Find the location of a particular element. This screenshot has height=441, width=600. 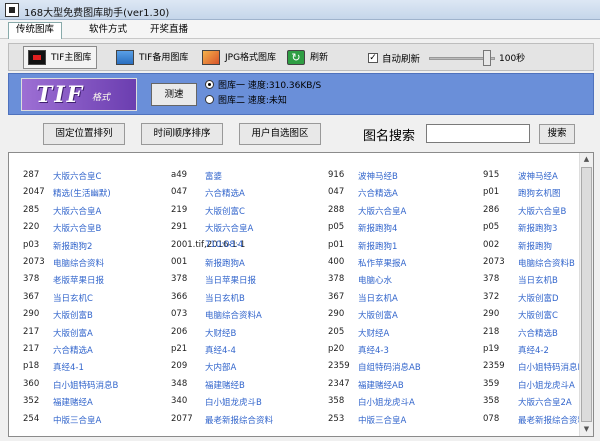

search-button: 搜索 is located at coordinates (557, 134).